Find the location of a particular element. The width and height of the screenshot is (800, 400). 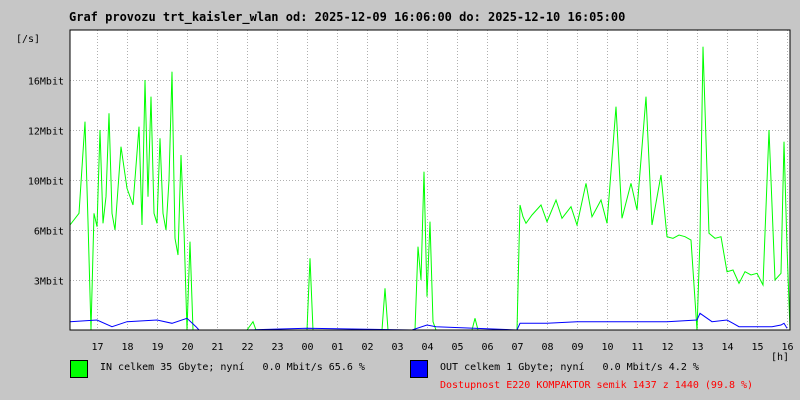

x-tick-label: 14 is located at coordinates (727, 347).